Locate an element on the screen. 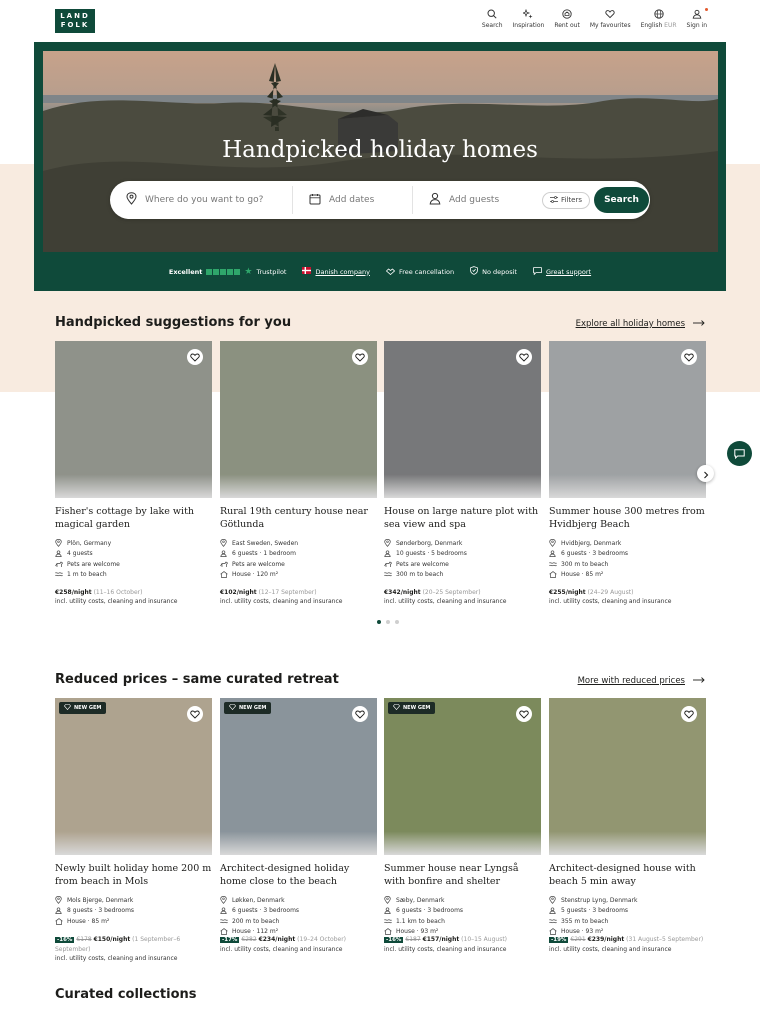  fact-text: Sæby, Denmark is located at coordinates (420, 900).